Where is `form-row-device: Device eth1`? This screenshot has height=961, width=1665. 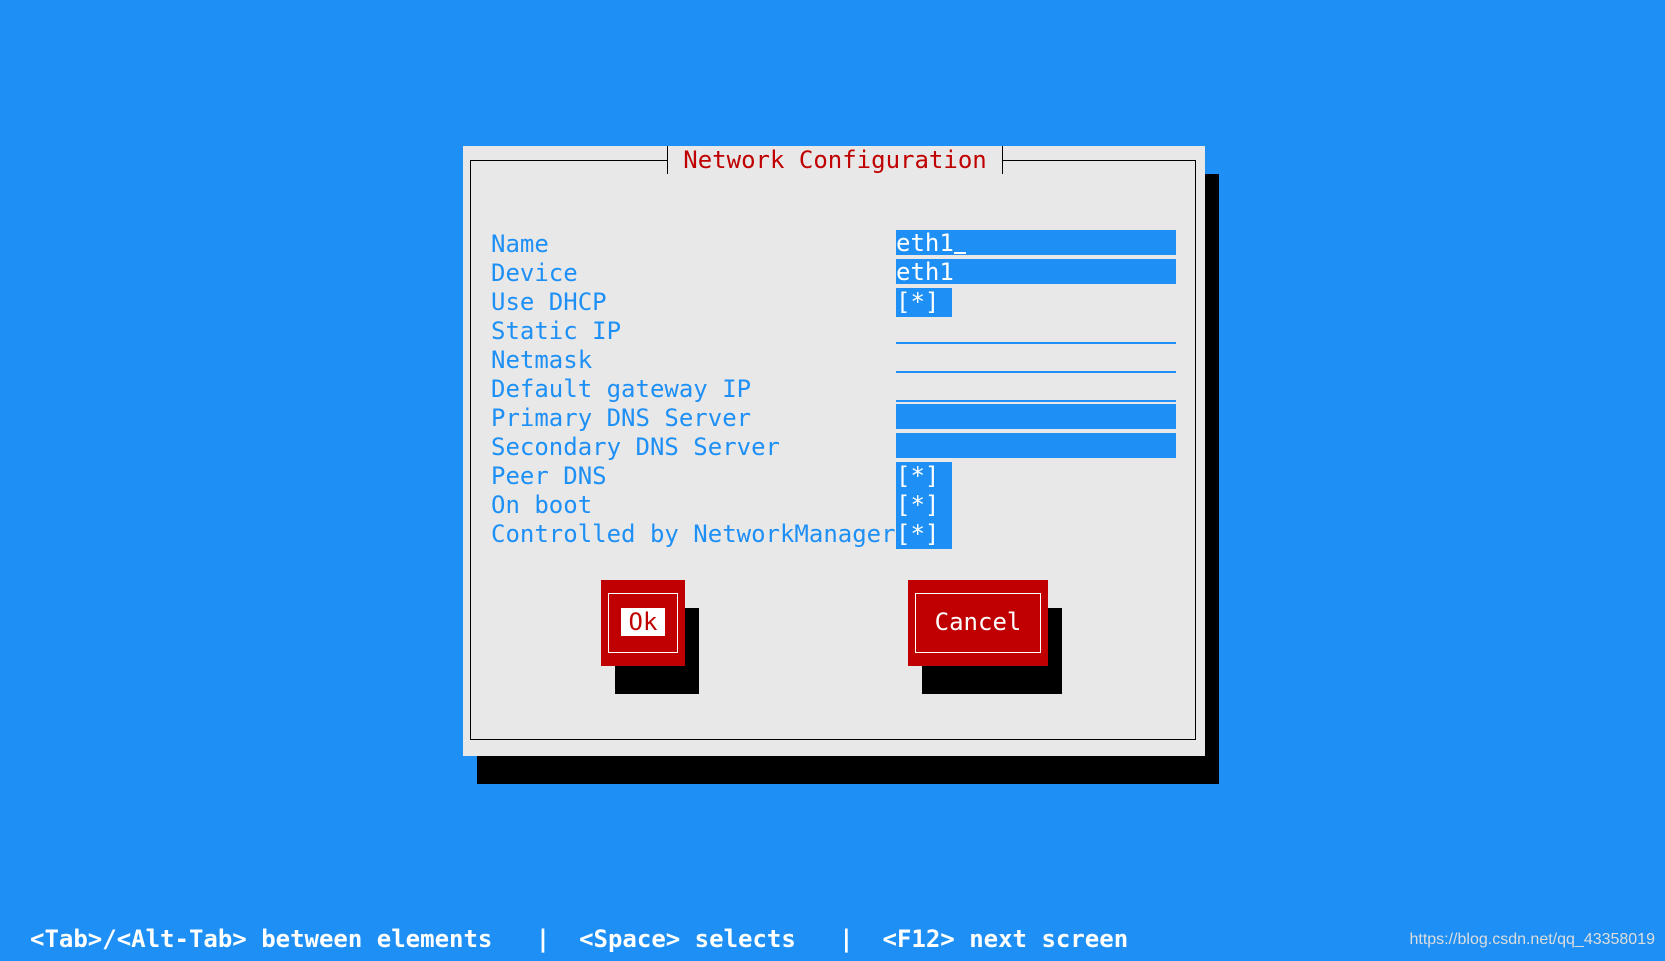 form-row-device: Device eth1 is located at coordinates (834, 273).